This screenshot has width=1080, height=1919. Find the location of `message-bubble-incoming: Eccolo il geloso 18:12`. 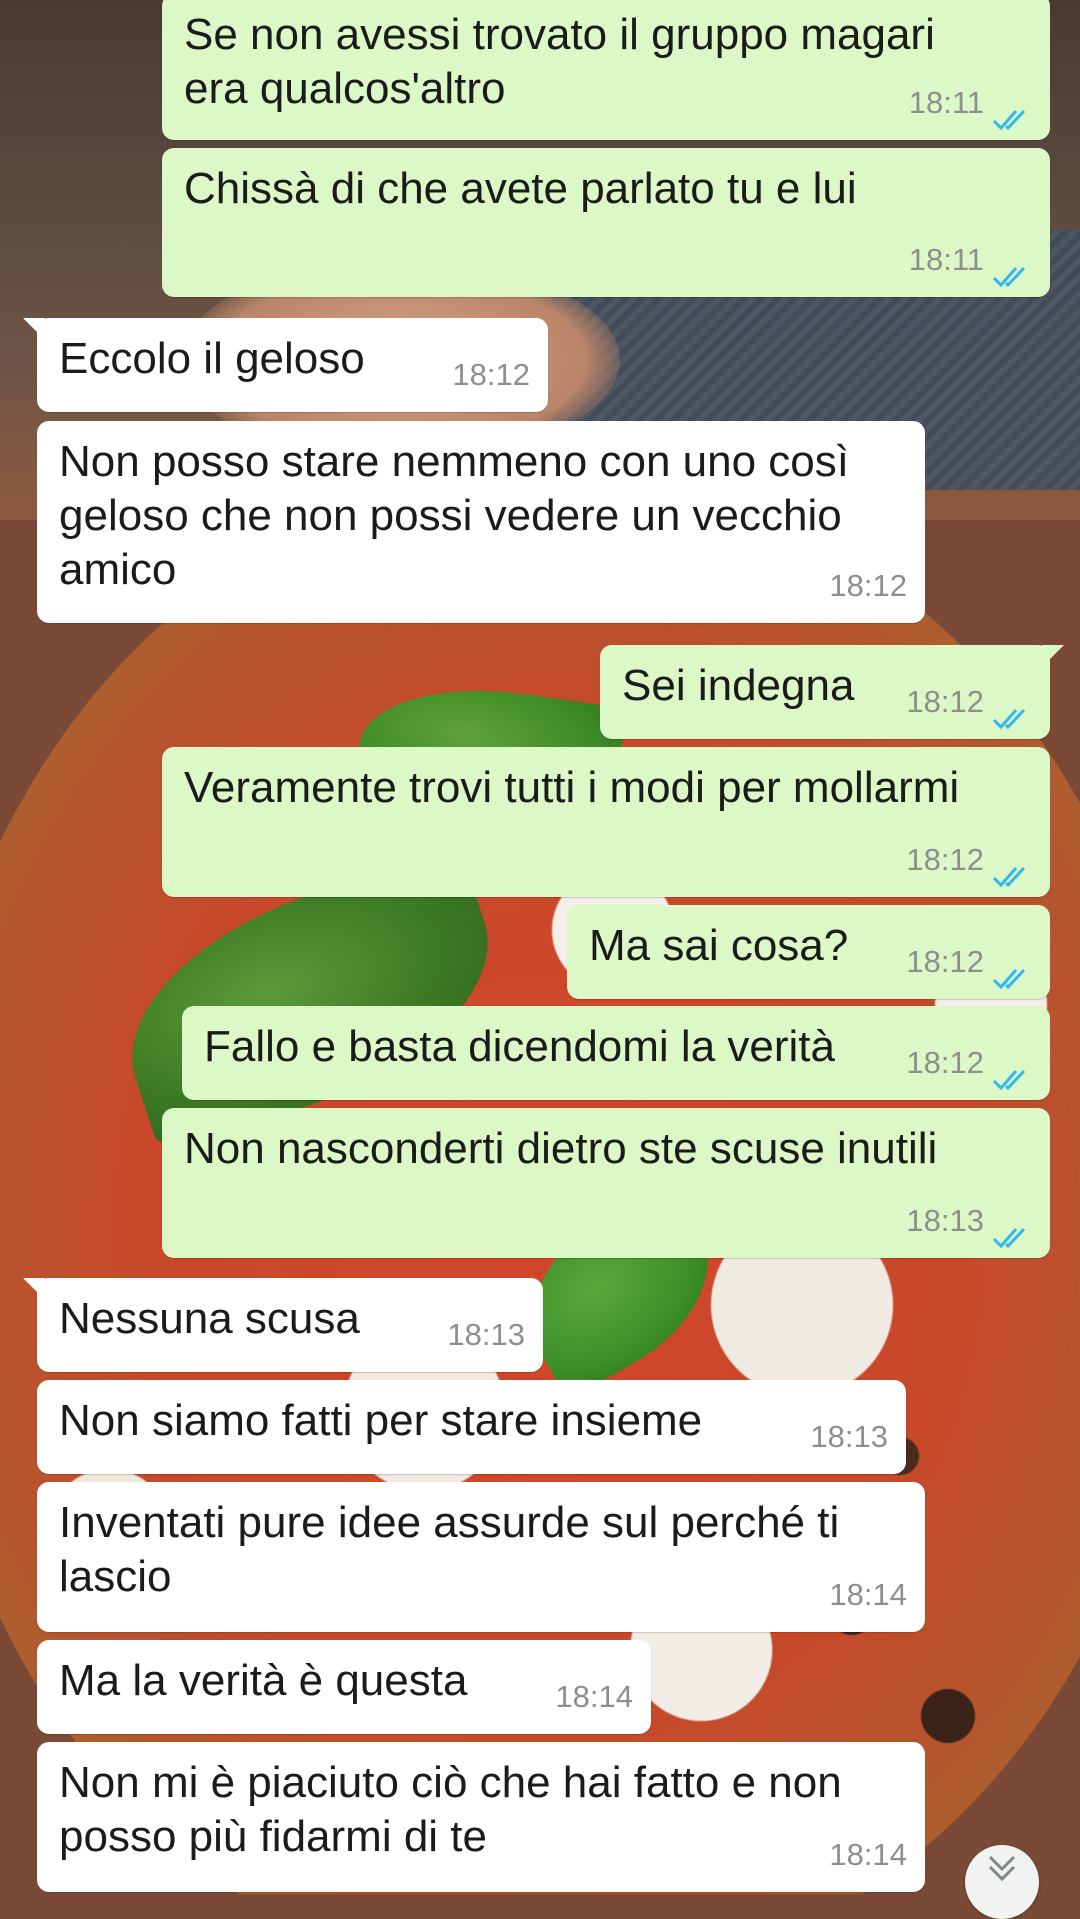

message-bubble-incoming: Eccolo il geloso 18:12 is located at coordinates (285, 365).